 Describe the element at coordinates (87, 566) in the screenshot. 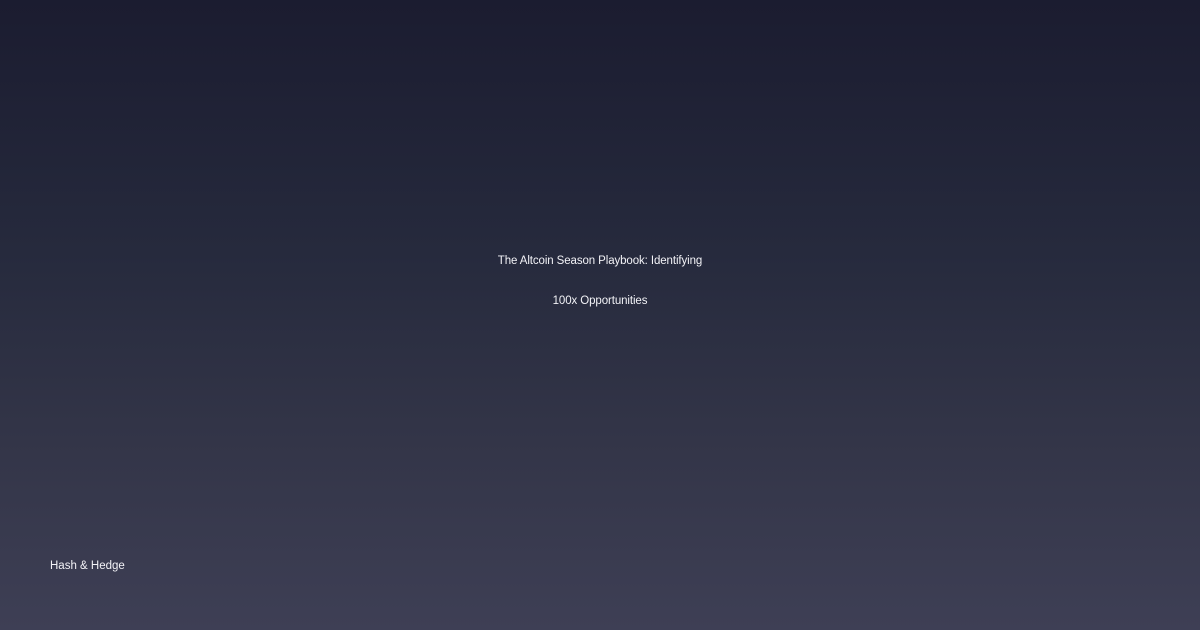

I see `brand-name: Hash & Hedge` at that location.